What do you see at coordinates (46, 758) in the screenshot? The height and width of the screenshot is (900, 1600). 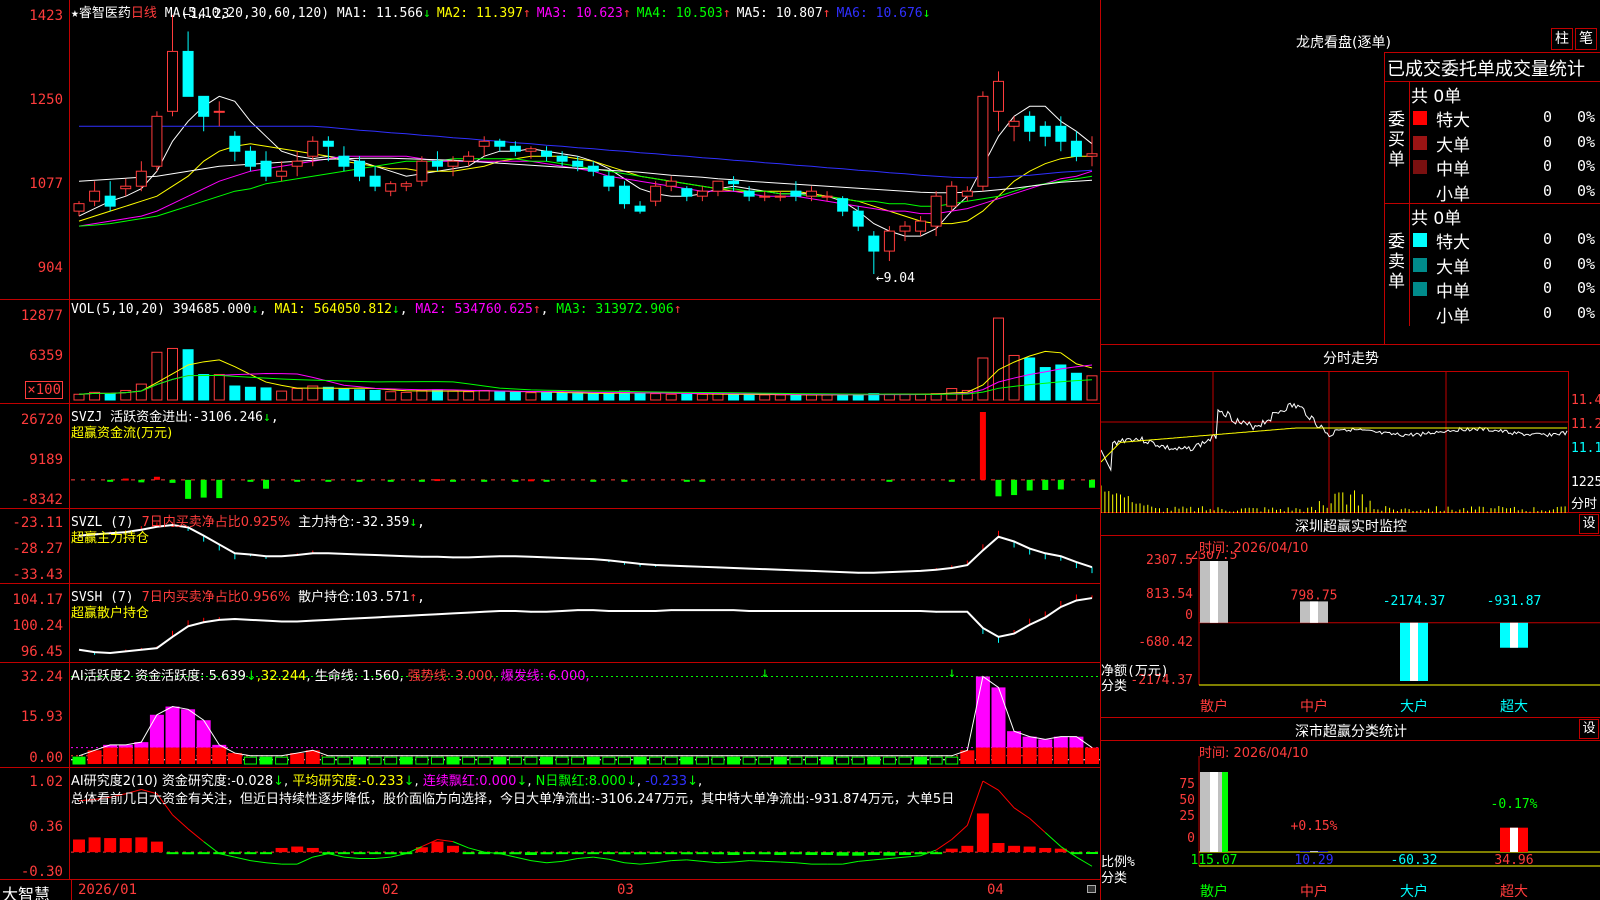 I see `ai-active-tick: 0.00` at bounding box center [46, 758].